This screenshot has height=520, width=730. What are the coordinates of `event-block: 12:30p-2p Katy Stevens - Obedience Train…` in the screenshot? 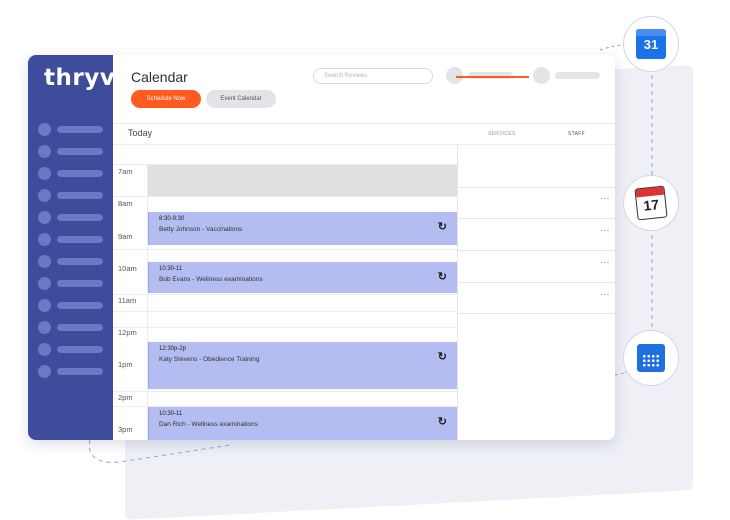 It's located at (302, 365).